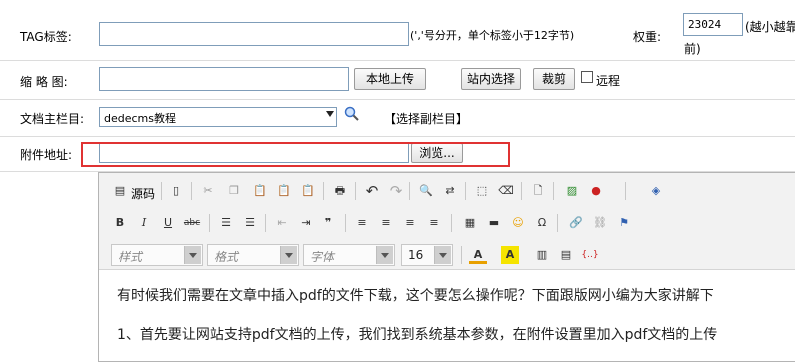 Image resolution: width=795 pixels, height=362 pixels. I want to click on font-combo: 字体, so click(349, 255).